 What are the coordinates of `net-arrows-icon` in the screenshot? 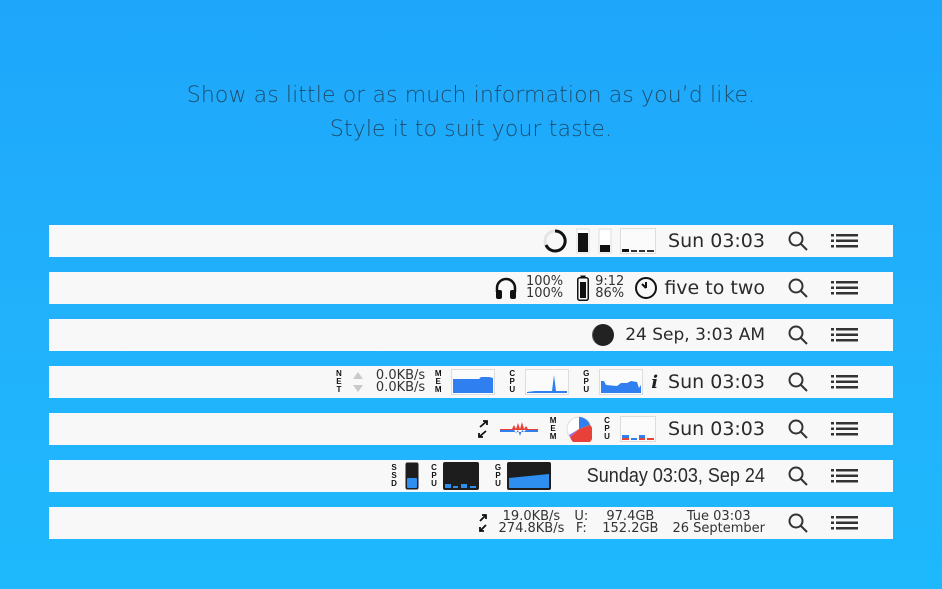 It's located at (358, 382).